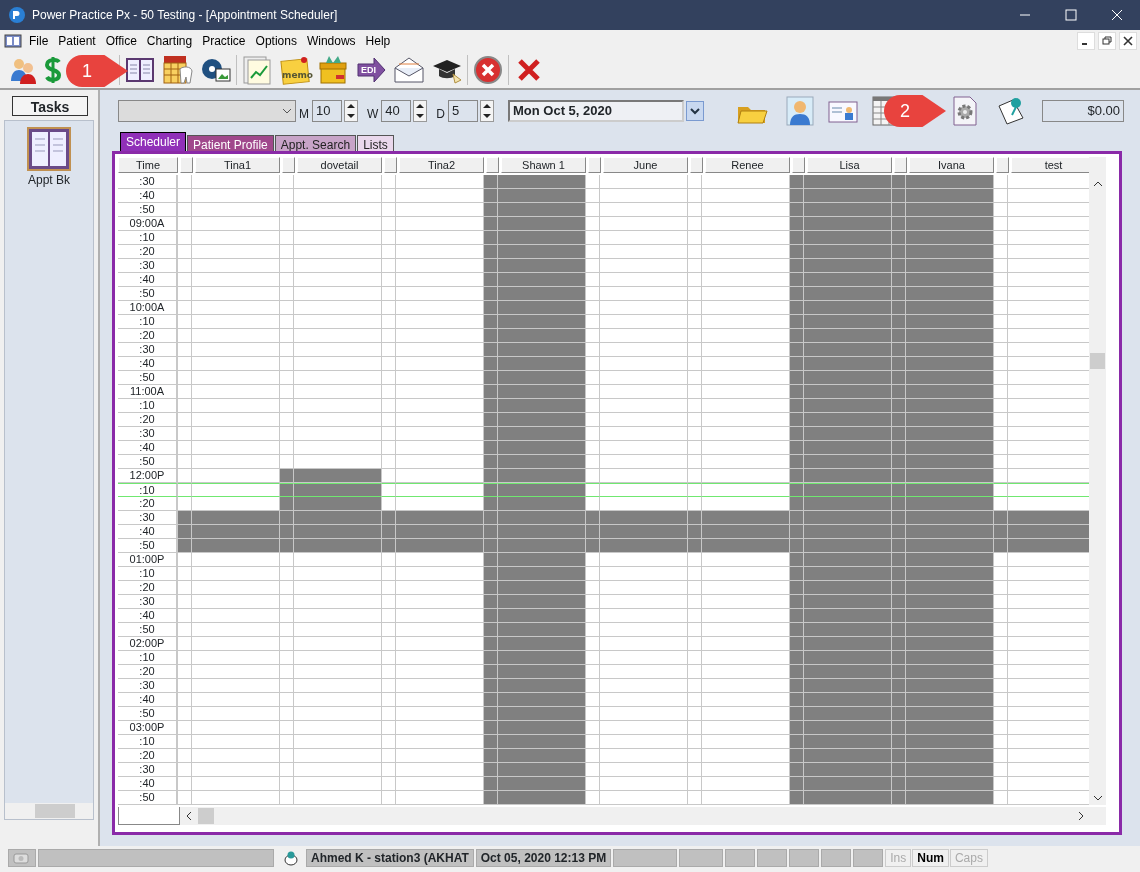 The image size is (1140, 872). I want to click on user-status: Ahmed K - station3 (AKHAT, so click(390, 858).